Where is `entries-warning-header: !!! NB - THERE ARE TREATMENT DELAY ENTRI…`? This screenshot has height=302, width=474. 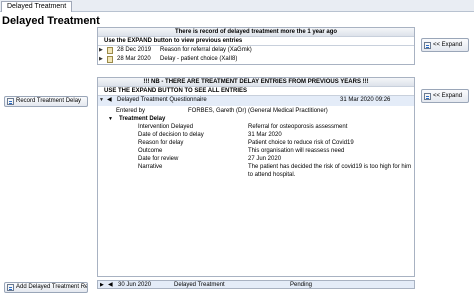 entries-warning-header: !!! NB - THERE ARE TREATMENT DELAY ENTRI… is located at coordinates (256, 82).